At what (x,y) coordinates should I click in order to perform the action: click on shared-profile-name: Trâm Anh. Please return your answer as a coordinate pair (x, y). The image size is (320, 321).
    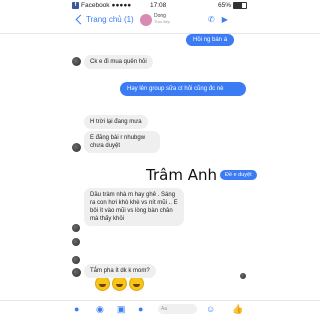
    Looking at the image, I should click on (181, 175).